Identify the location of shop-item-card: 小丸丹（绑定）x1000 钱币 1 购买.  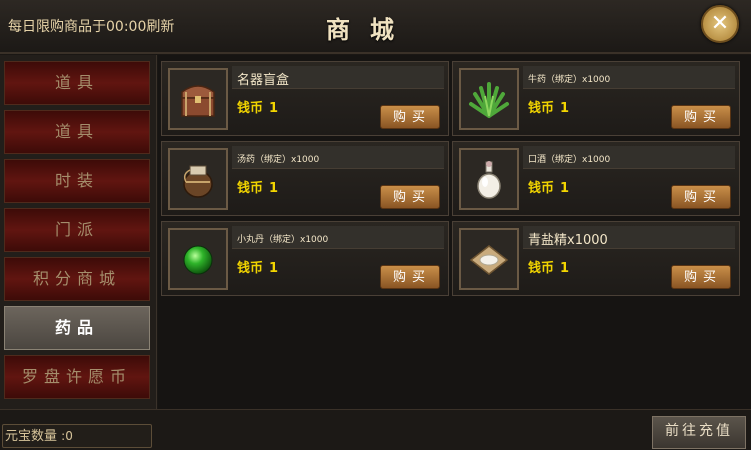
(305, 258).